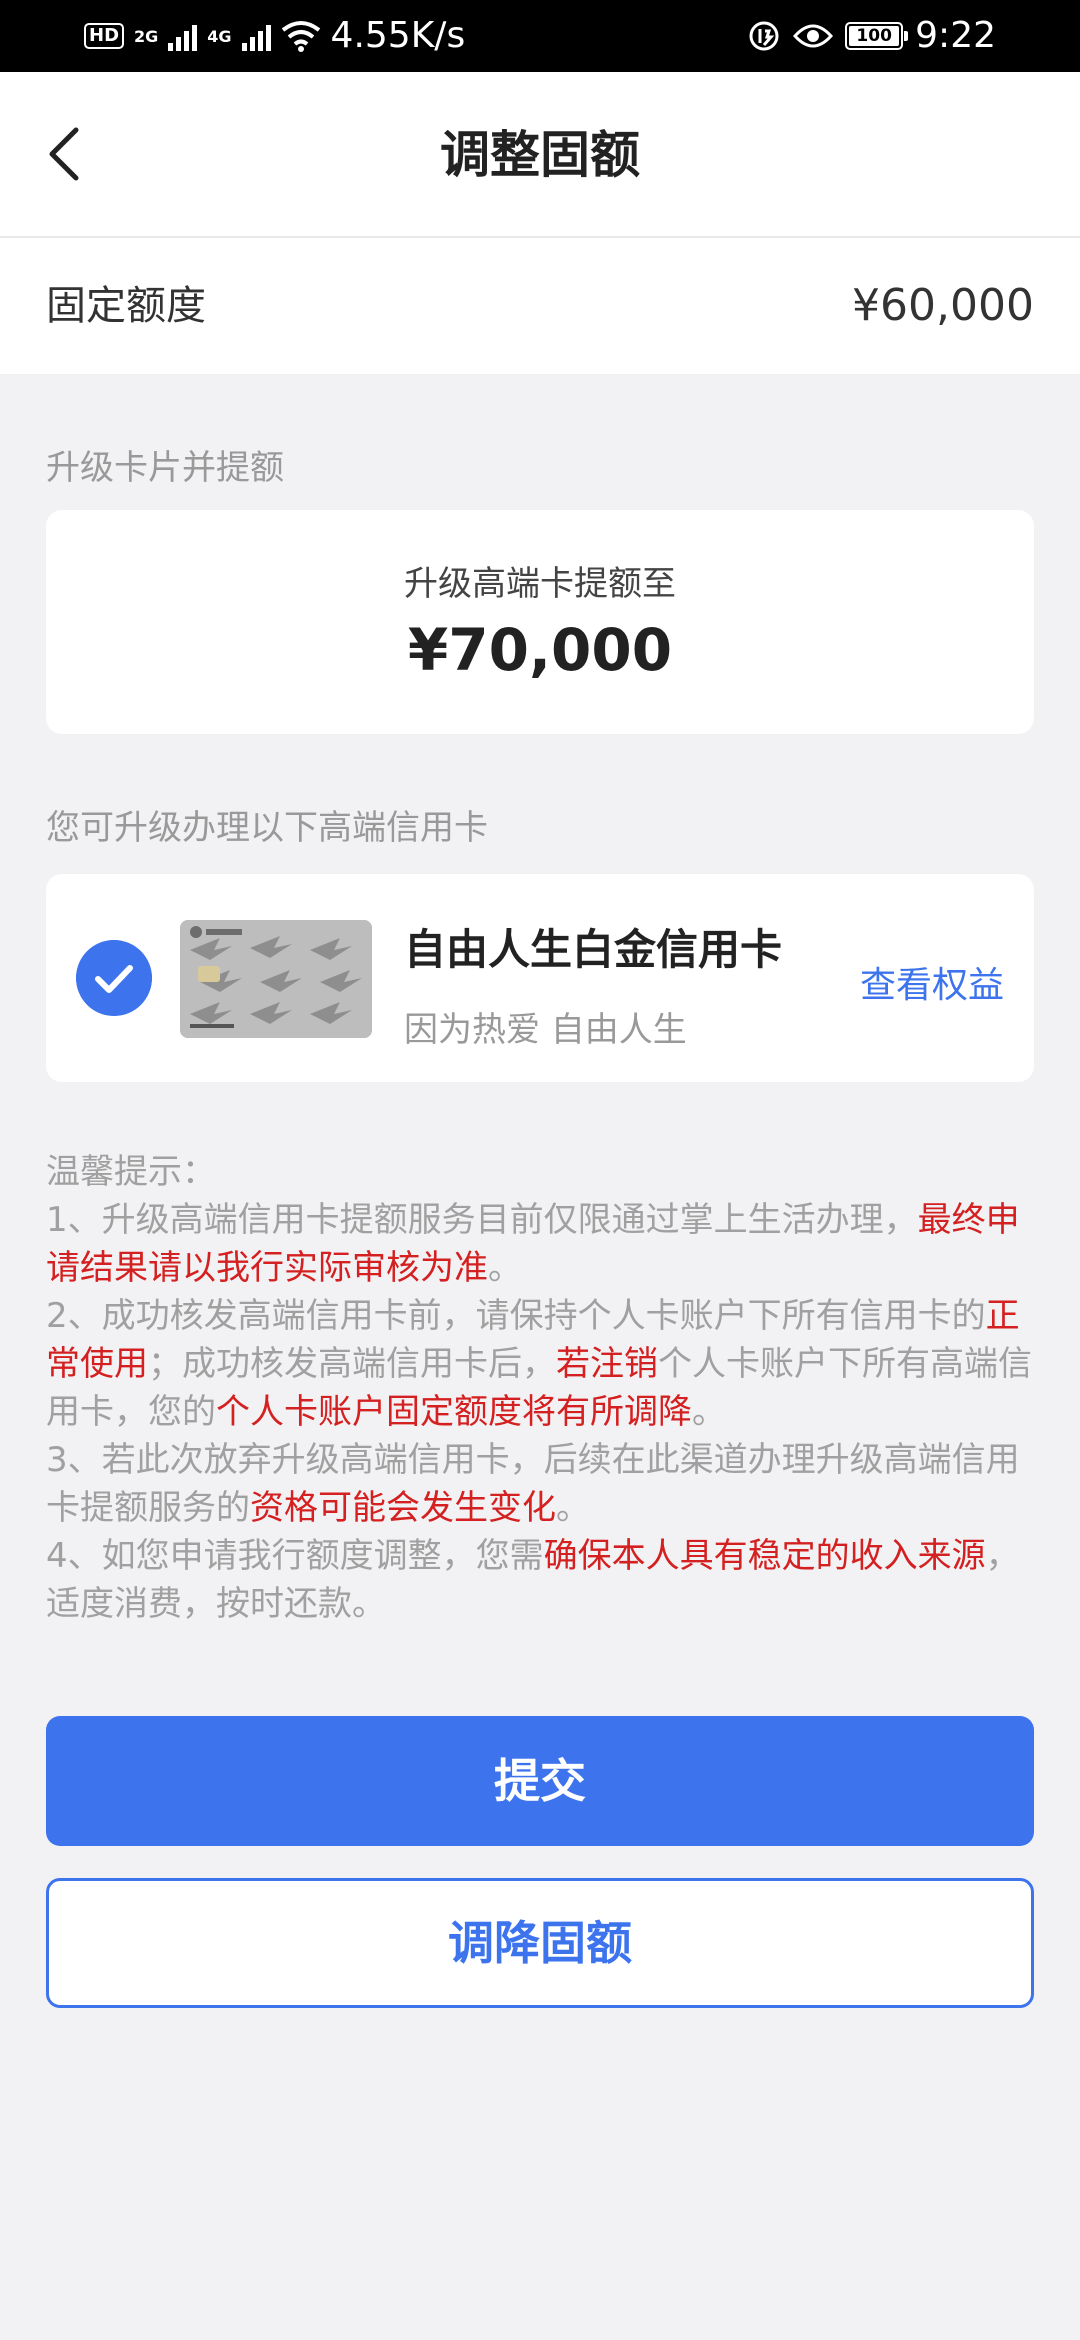 The image size is (1080, 2340). What do you see at coordinates (267, 828) in the screenshot?
I see `card-section-label: 您可升级办理以下高端信用卡` at bounding box center [267, 828].